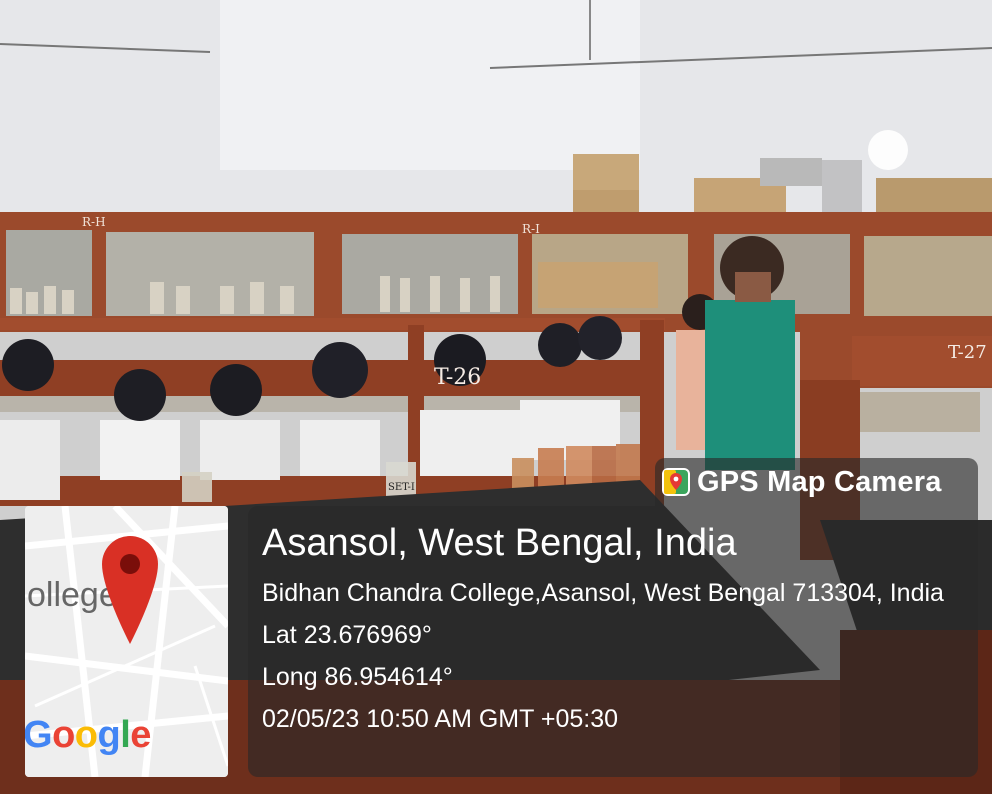 Image resolution: width=992 pixels, height=794 pixels. I want to click on location-pin-icon, so click(130, 590).